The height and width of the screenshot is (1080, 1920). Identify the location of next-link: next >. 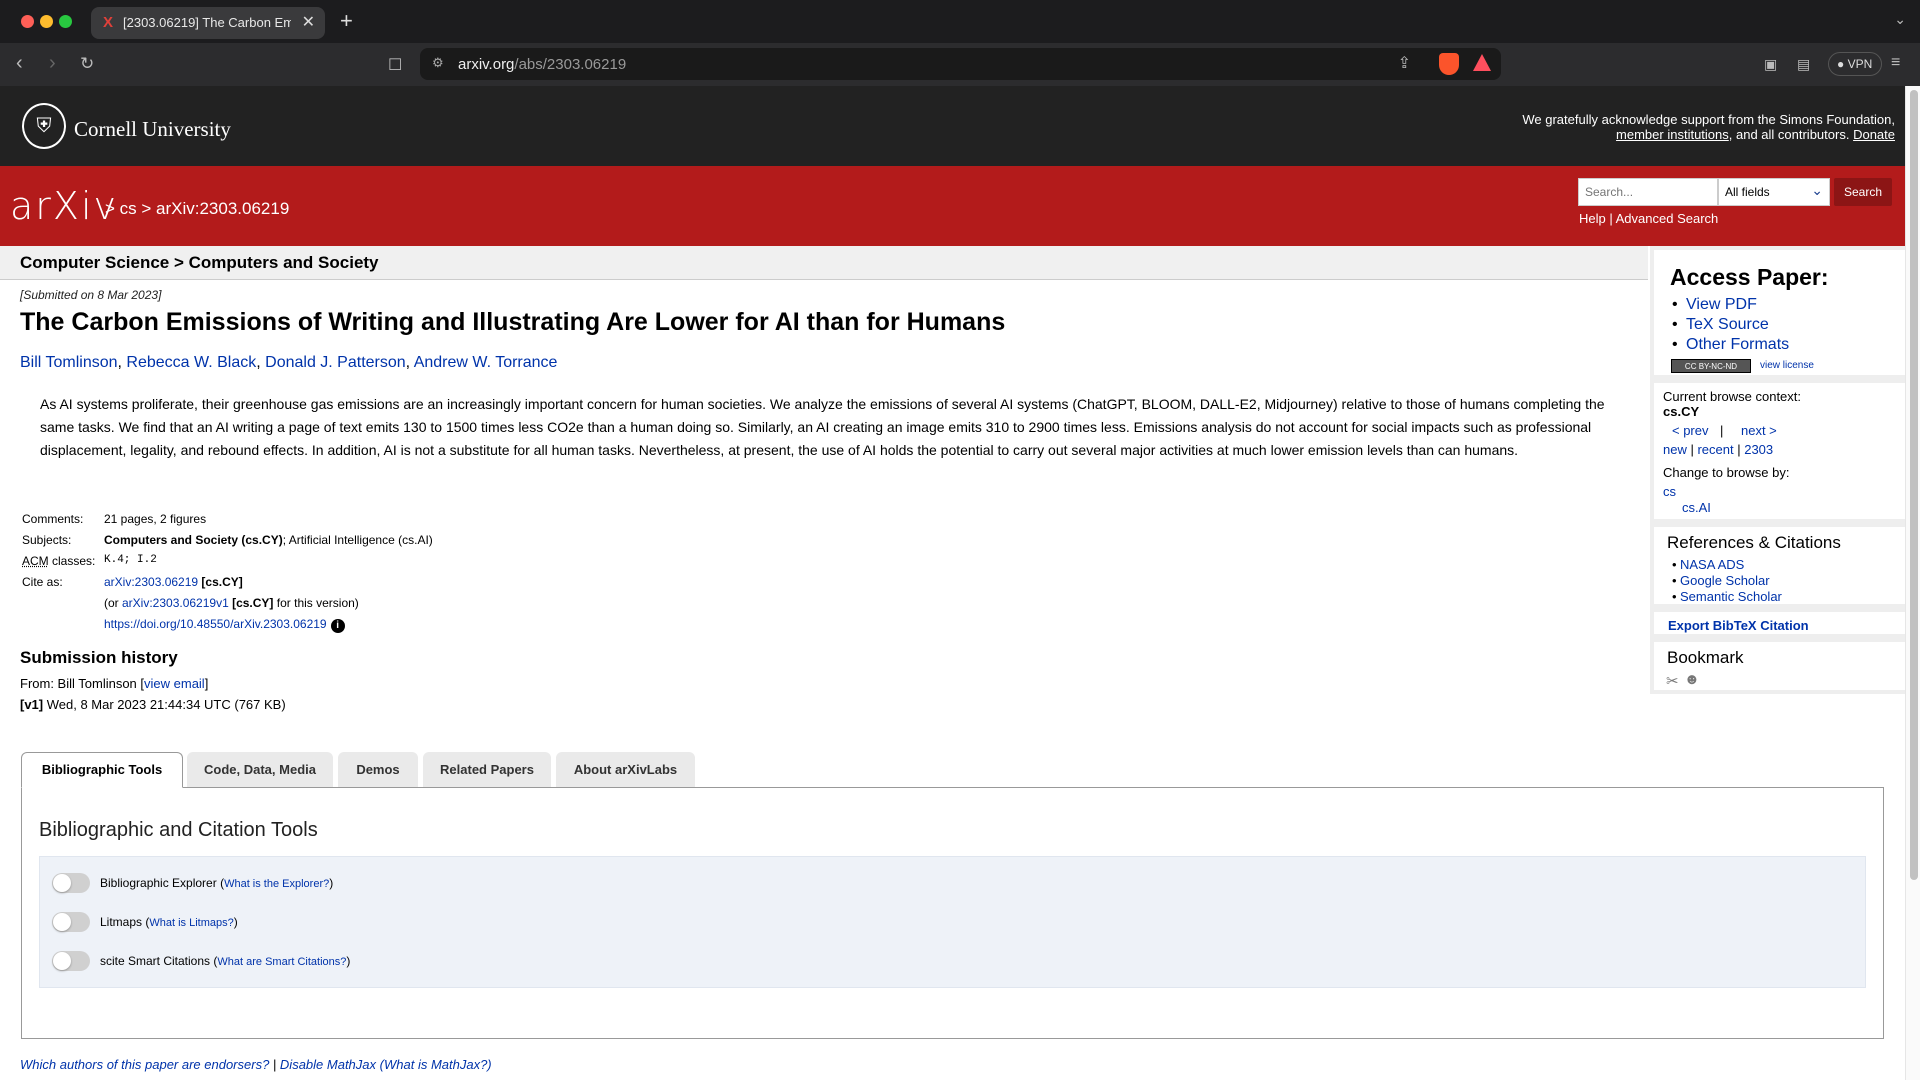
(1759, 430).